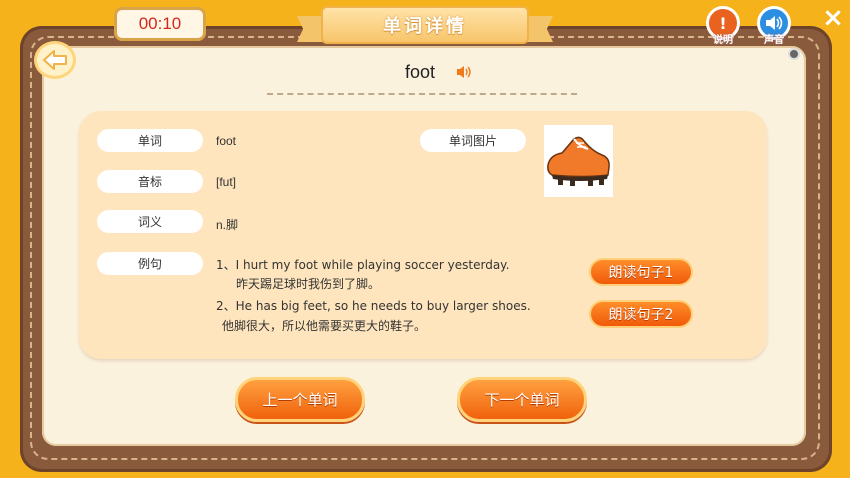 Image resolution: width=850 pixels, height=478 pixels. Describe the element at coordinates (833, 18) in the screenshot. I see `close-button: ×` at that location.